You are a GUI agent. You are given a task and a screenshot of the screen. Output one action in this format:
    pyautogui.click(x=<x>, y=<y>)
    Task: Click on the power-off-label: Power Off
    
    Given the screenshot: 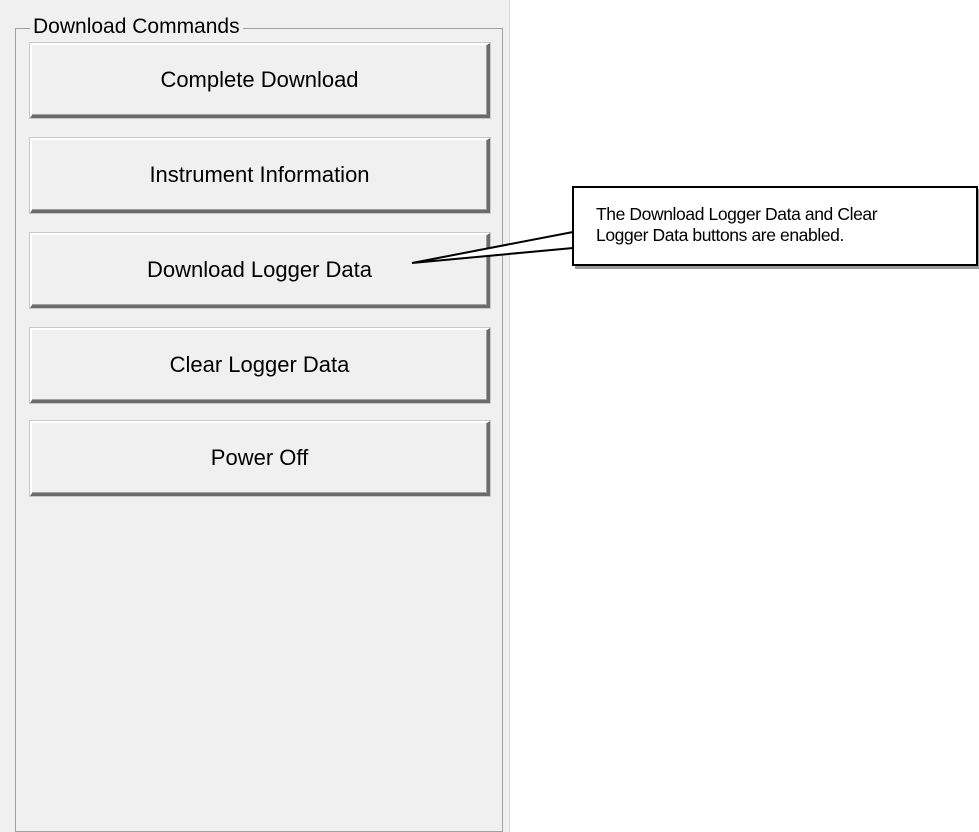 What is the action you would take?
    pyautogui.click(x=259, y=457)
    